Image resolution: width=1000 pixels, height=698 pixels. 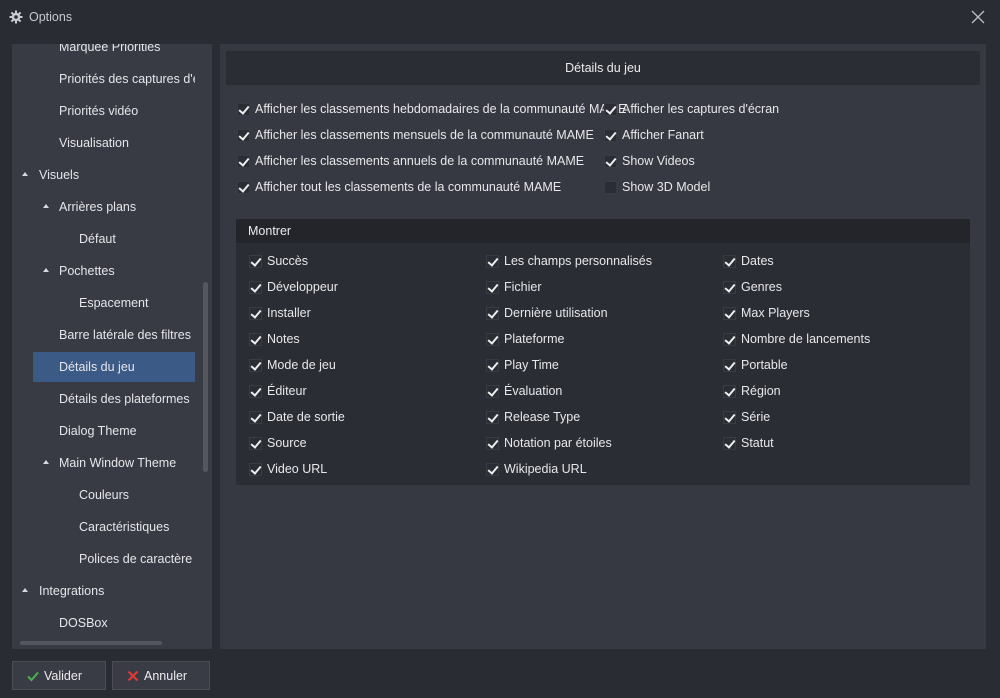 What do you see at coordinates (287, 261) in the screenshot?
I see `checkbox-label-succes: Succès` at bounding box center [287, 261].